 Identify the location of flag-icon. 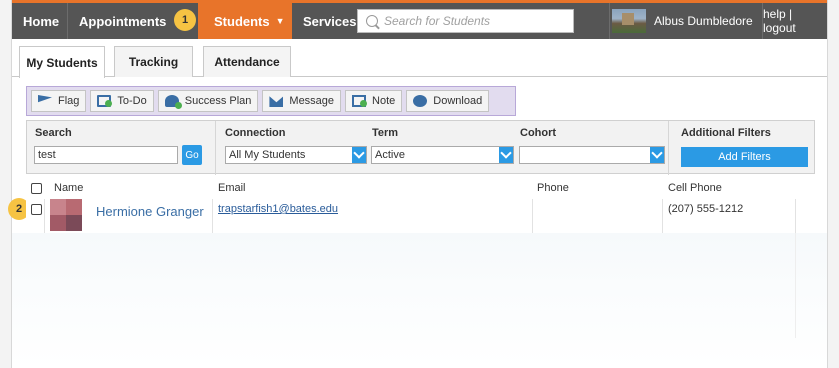
(45, 99).